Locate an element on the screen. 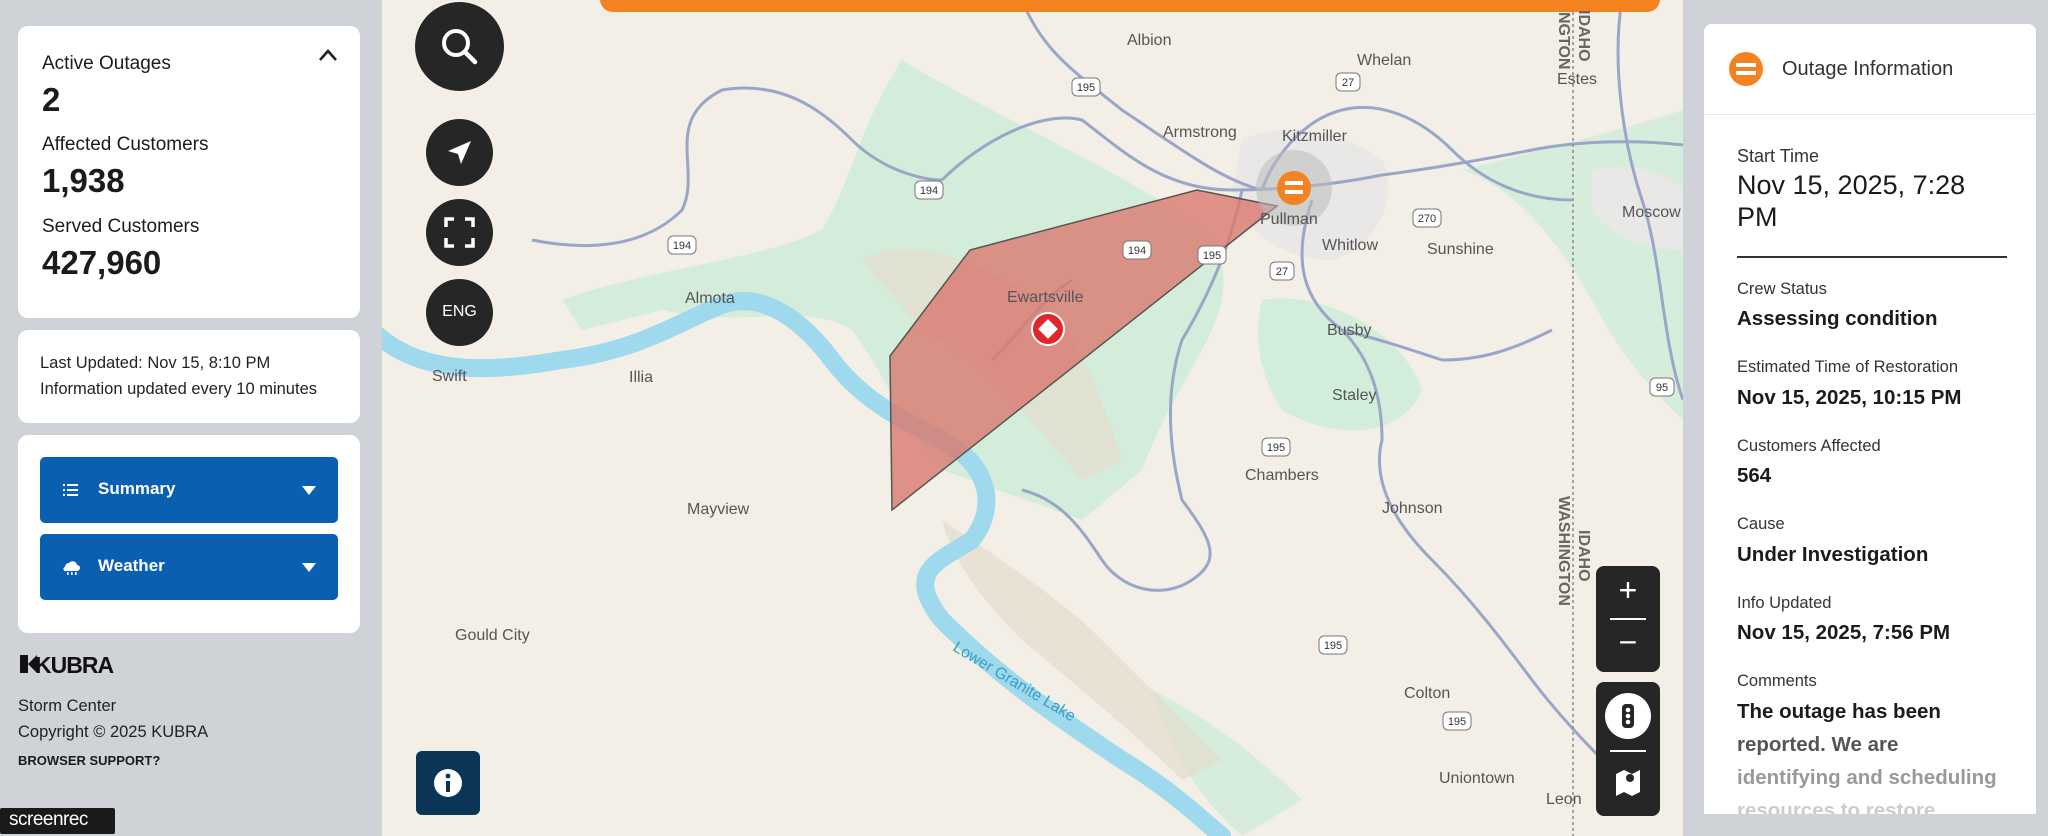 The height and width of the screenshot is (836, 2048). map-label: Colton is located at coordinates (1427, 693).